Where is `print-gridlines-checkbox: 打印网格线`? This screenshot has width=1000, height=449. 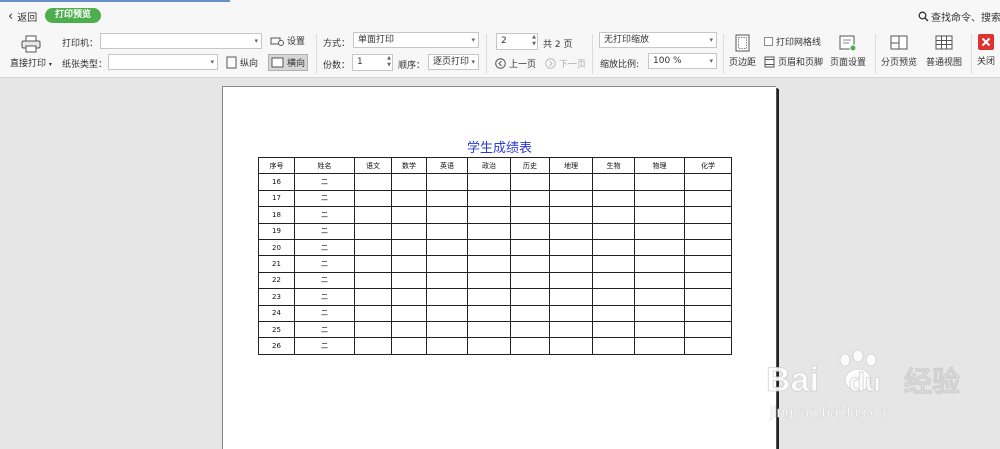
print-gridlines-checkbox: 打印网格线 is located at coordinates (792, 41).